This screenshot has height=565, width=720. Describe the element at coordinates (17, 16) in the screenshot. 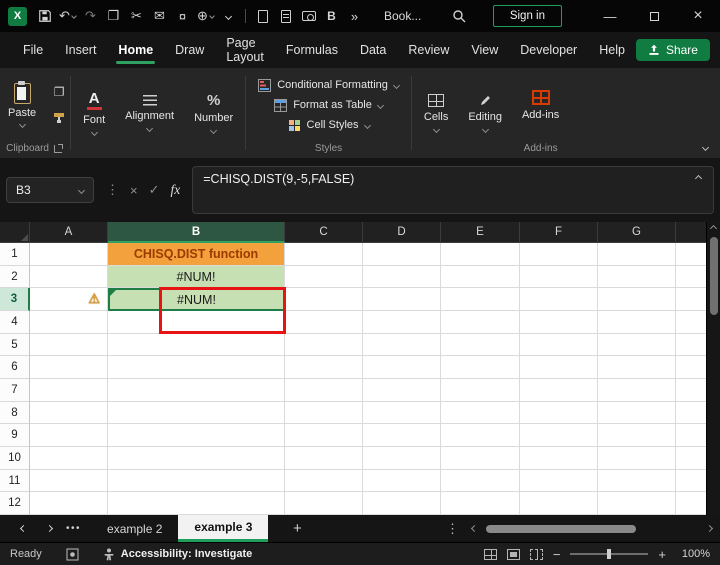

I see `excel-logo-icon: X` at that location.